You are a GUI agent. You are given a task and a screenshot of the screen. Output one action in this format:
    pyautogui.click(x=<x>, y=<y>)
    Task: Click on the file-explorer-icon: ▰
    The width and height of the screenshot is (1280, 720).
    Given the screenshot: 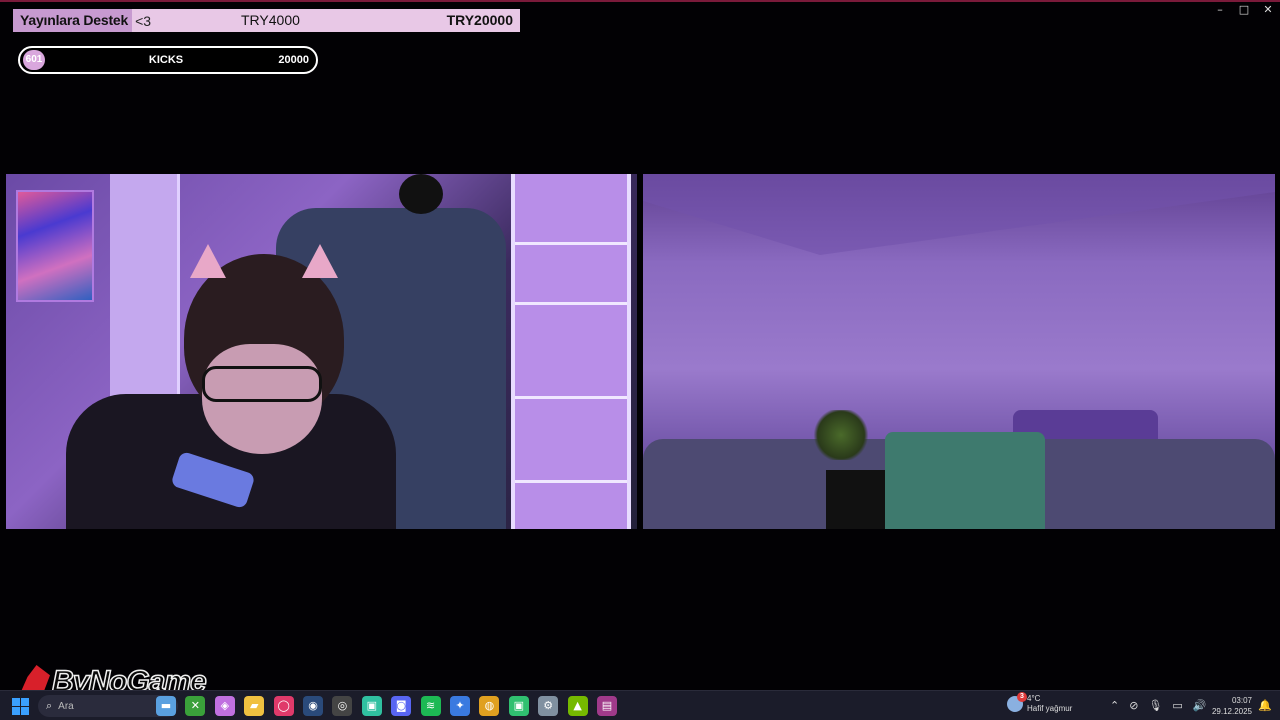 What is the action you would take?
    pyautogui.click(x=254, y=706)
    